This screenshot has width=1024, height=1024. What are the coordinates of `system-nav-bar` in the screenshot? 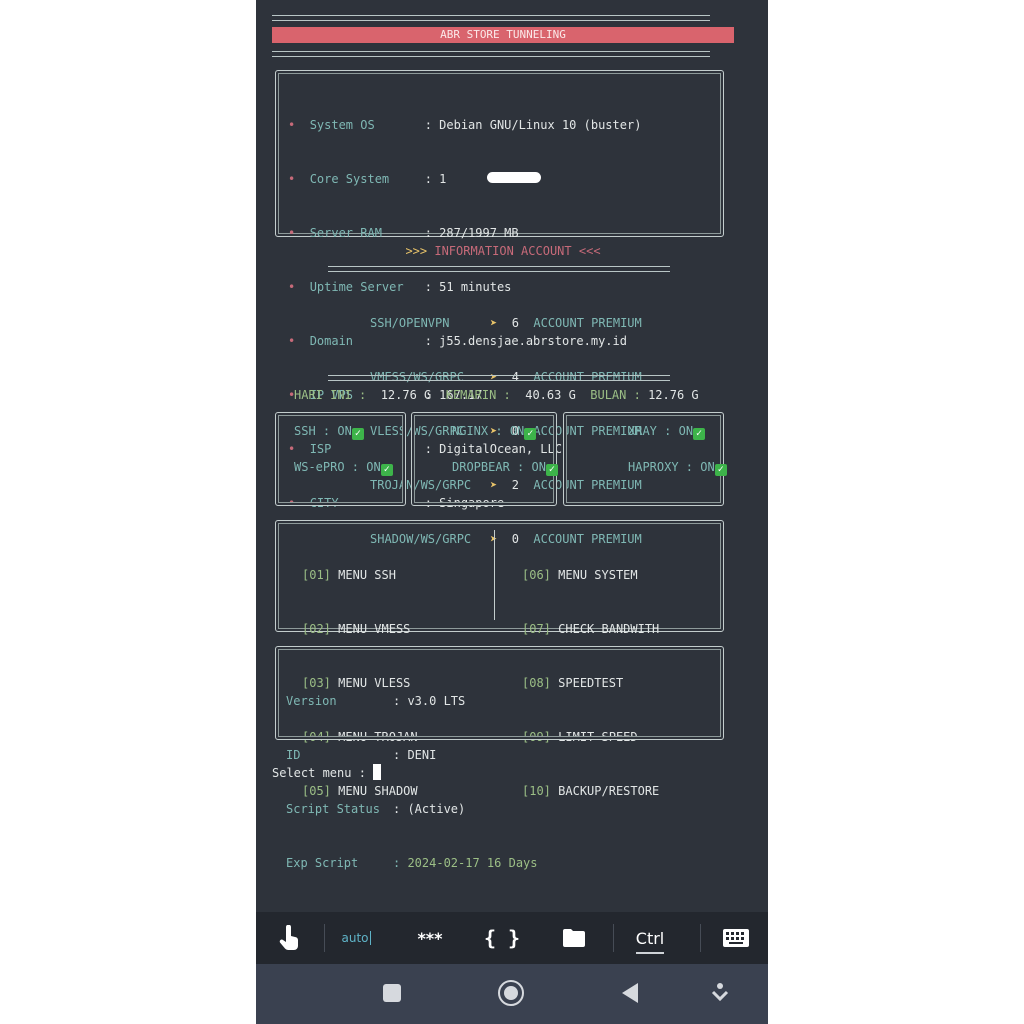 It's located at (512, 994).